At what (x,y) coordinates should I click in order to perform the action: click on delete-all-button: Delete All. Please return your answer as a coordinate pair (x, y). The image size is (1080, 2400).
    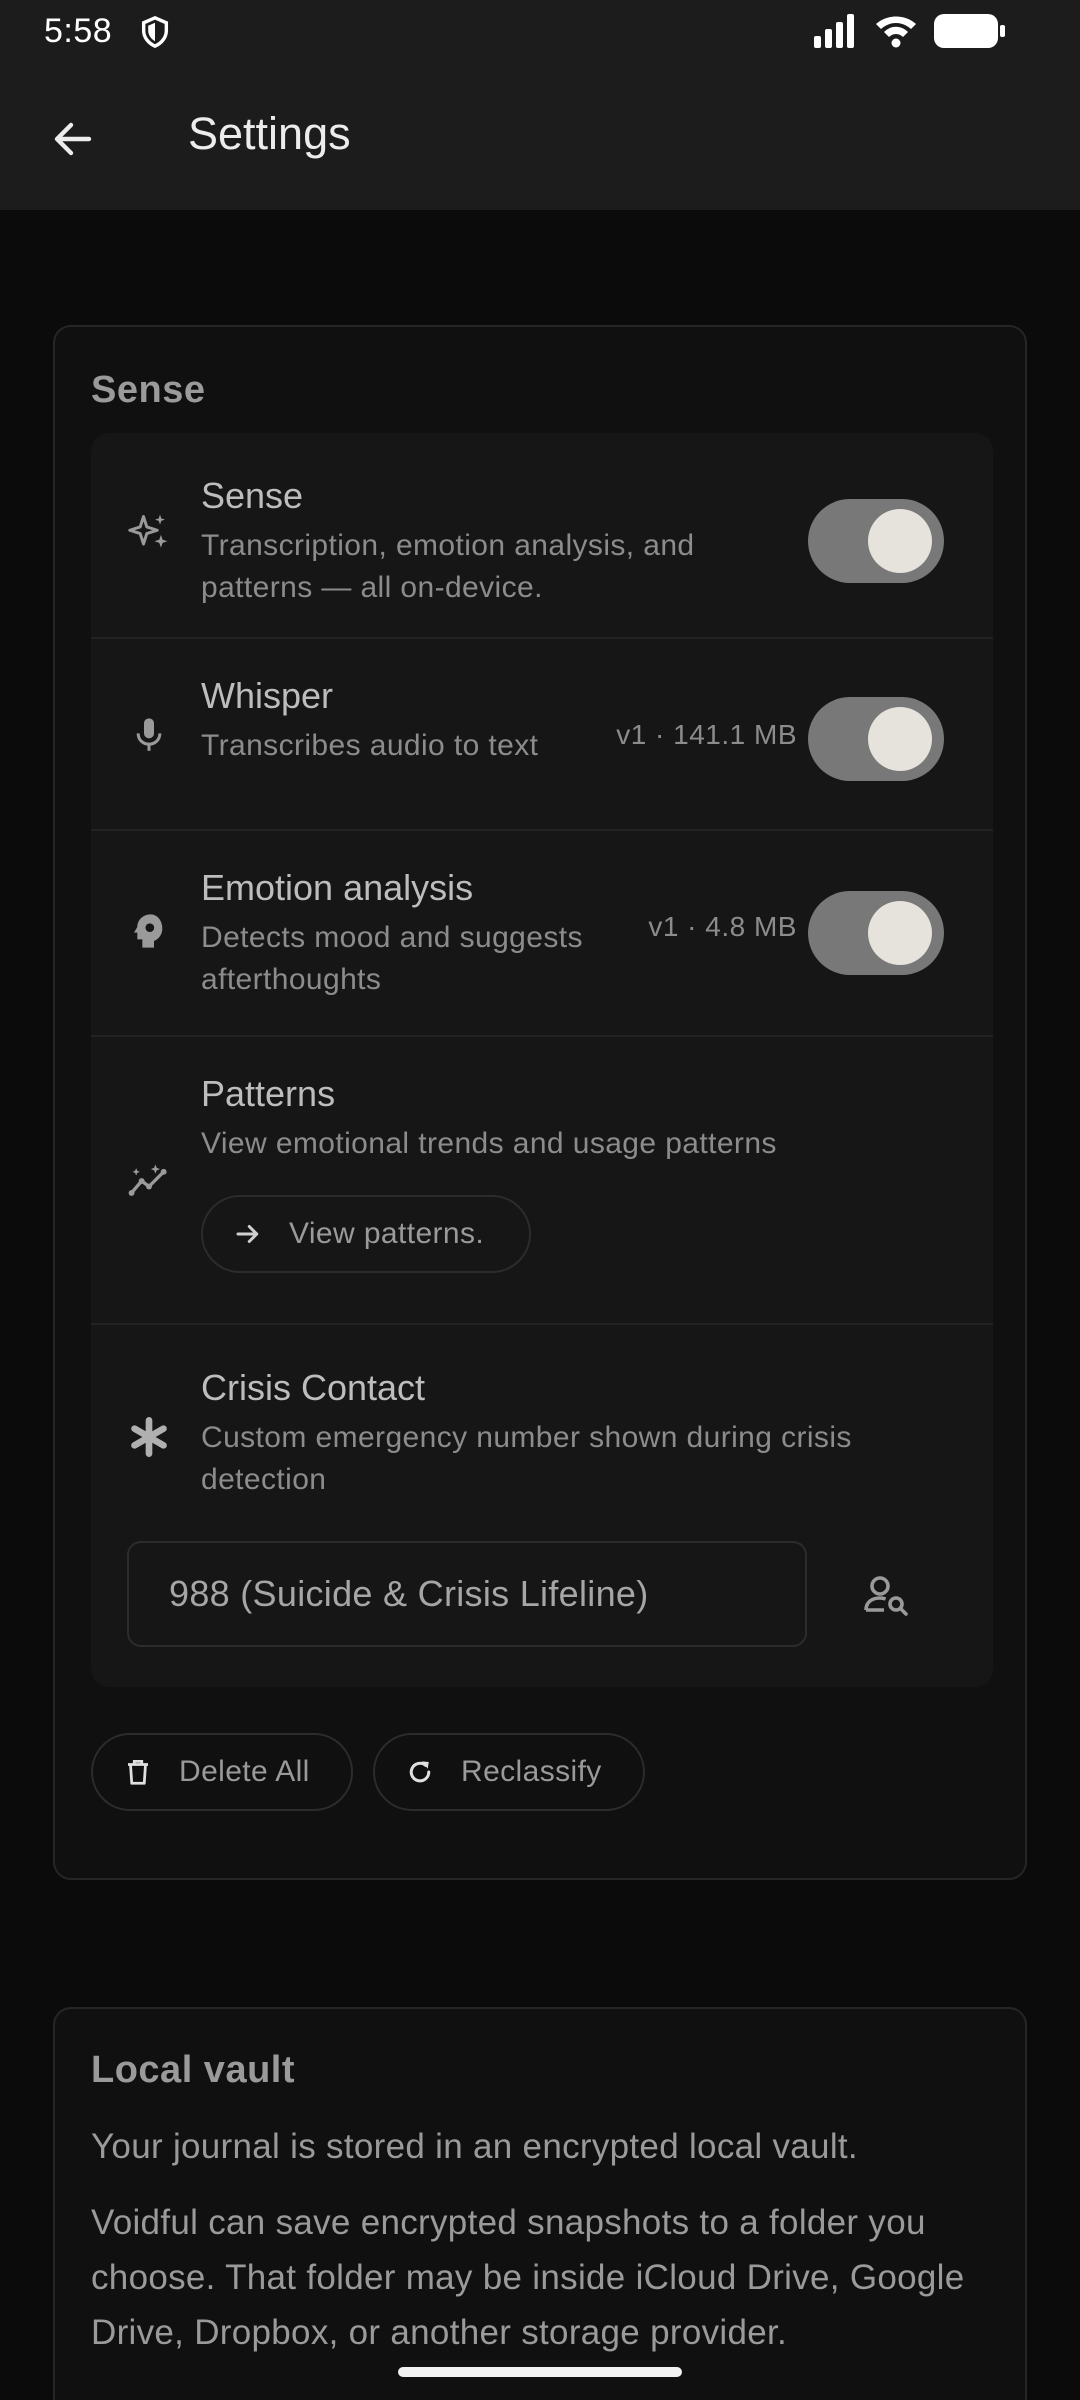
    Looking at the image, I should click on (222, 1772).